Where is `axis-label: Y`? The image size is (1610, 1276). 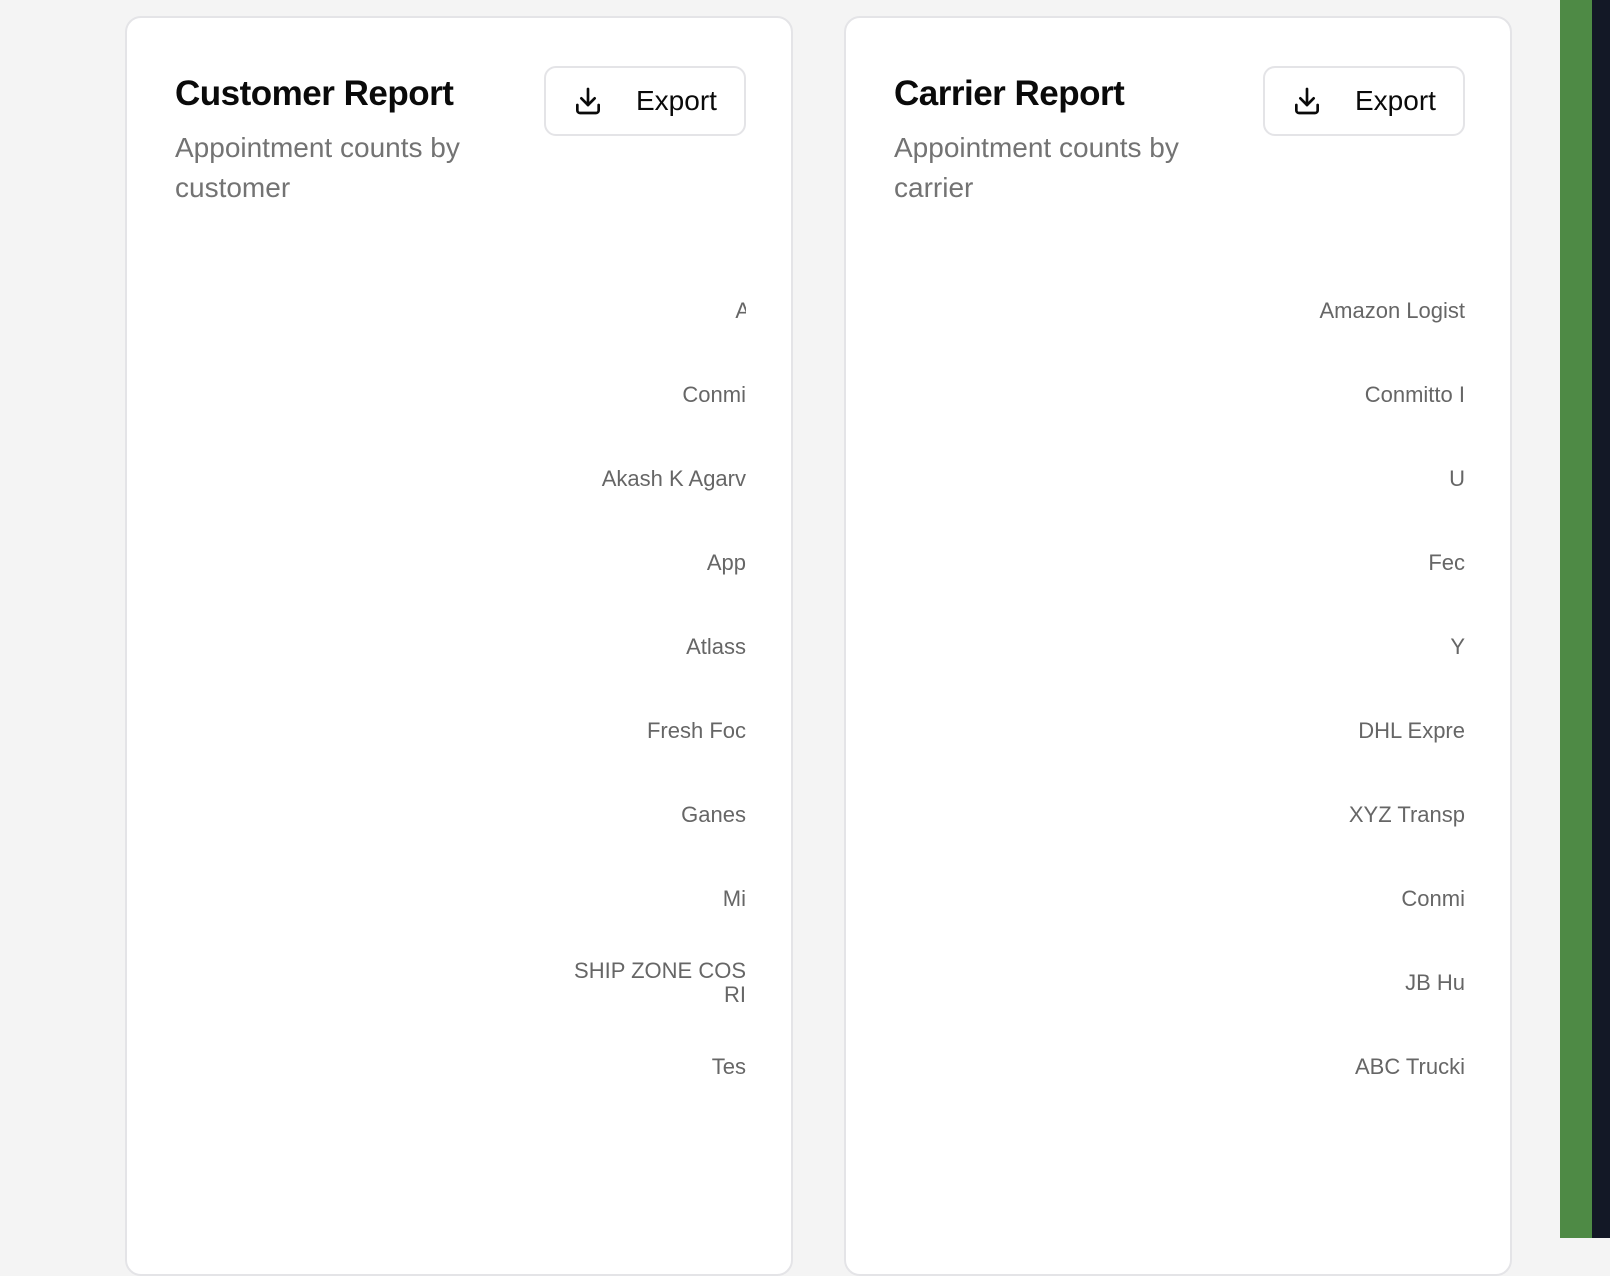
axis-label: Y is located at coordinates (1457, 646).